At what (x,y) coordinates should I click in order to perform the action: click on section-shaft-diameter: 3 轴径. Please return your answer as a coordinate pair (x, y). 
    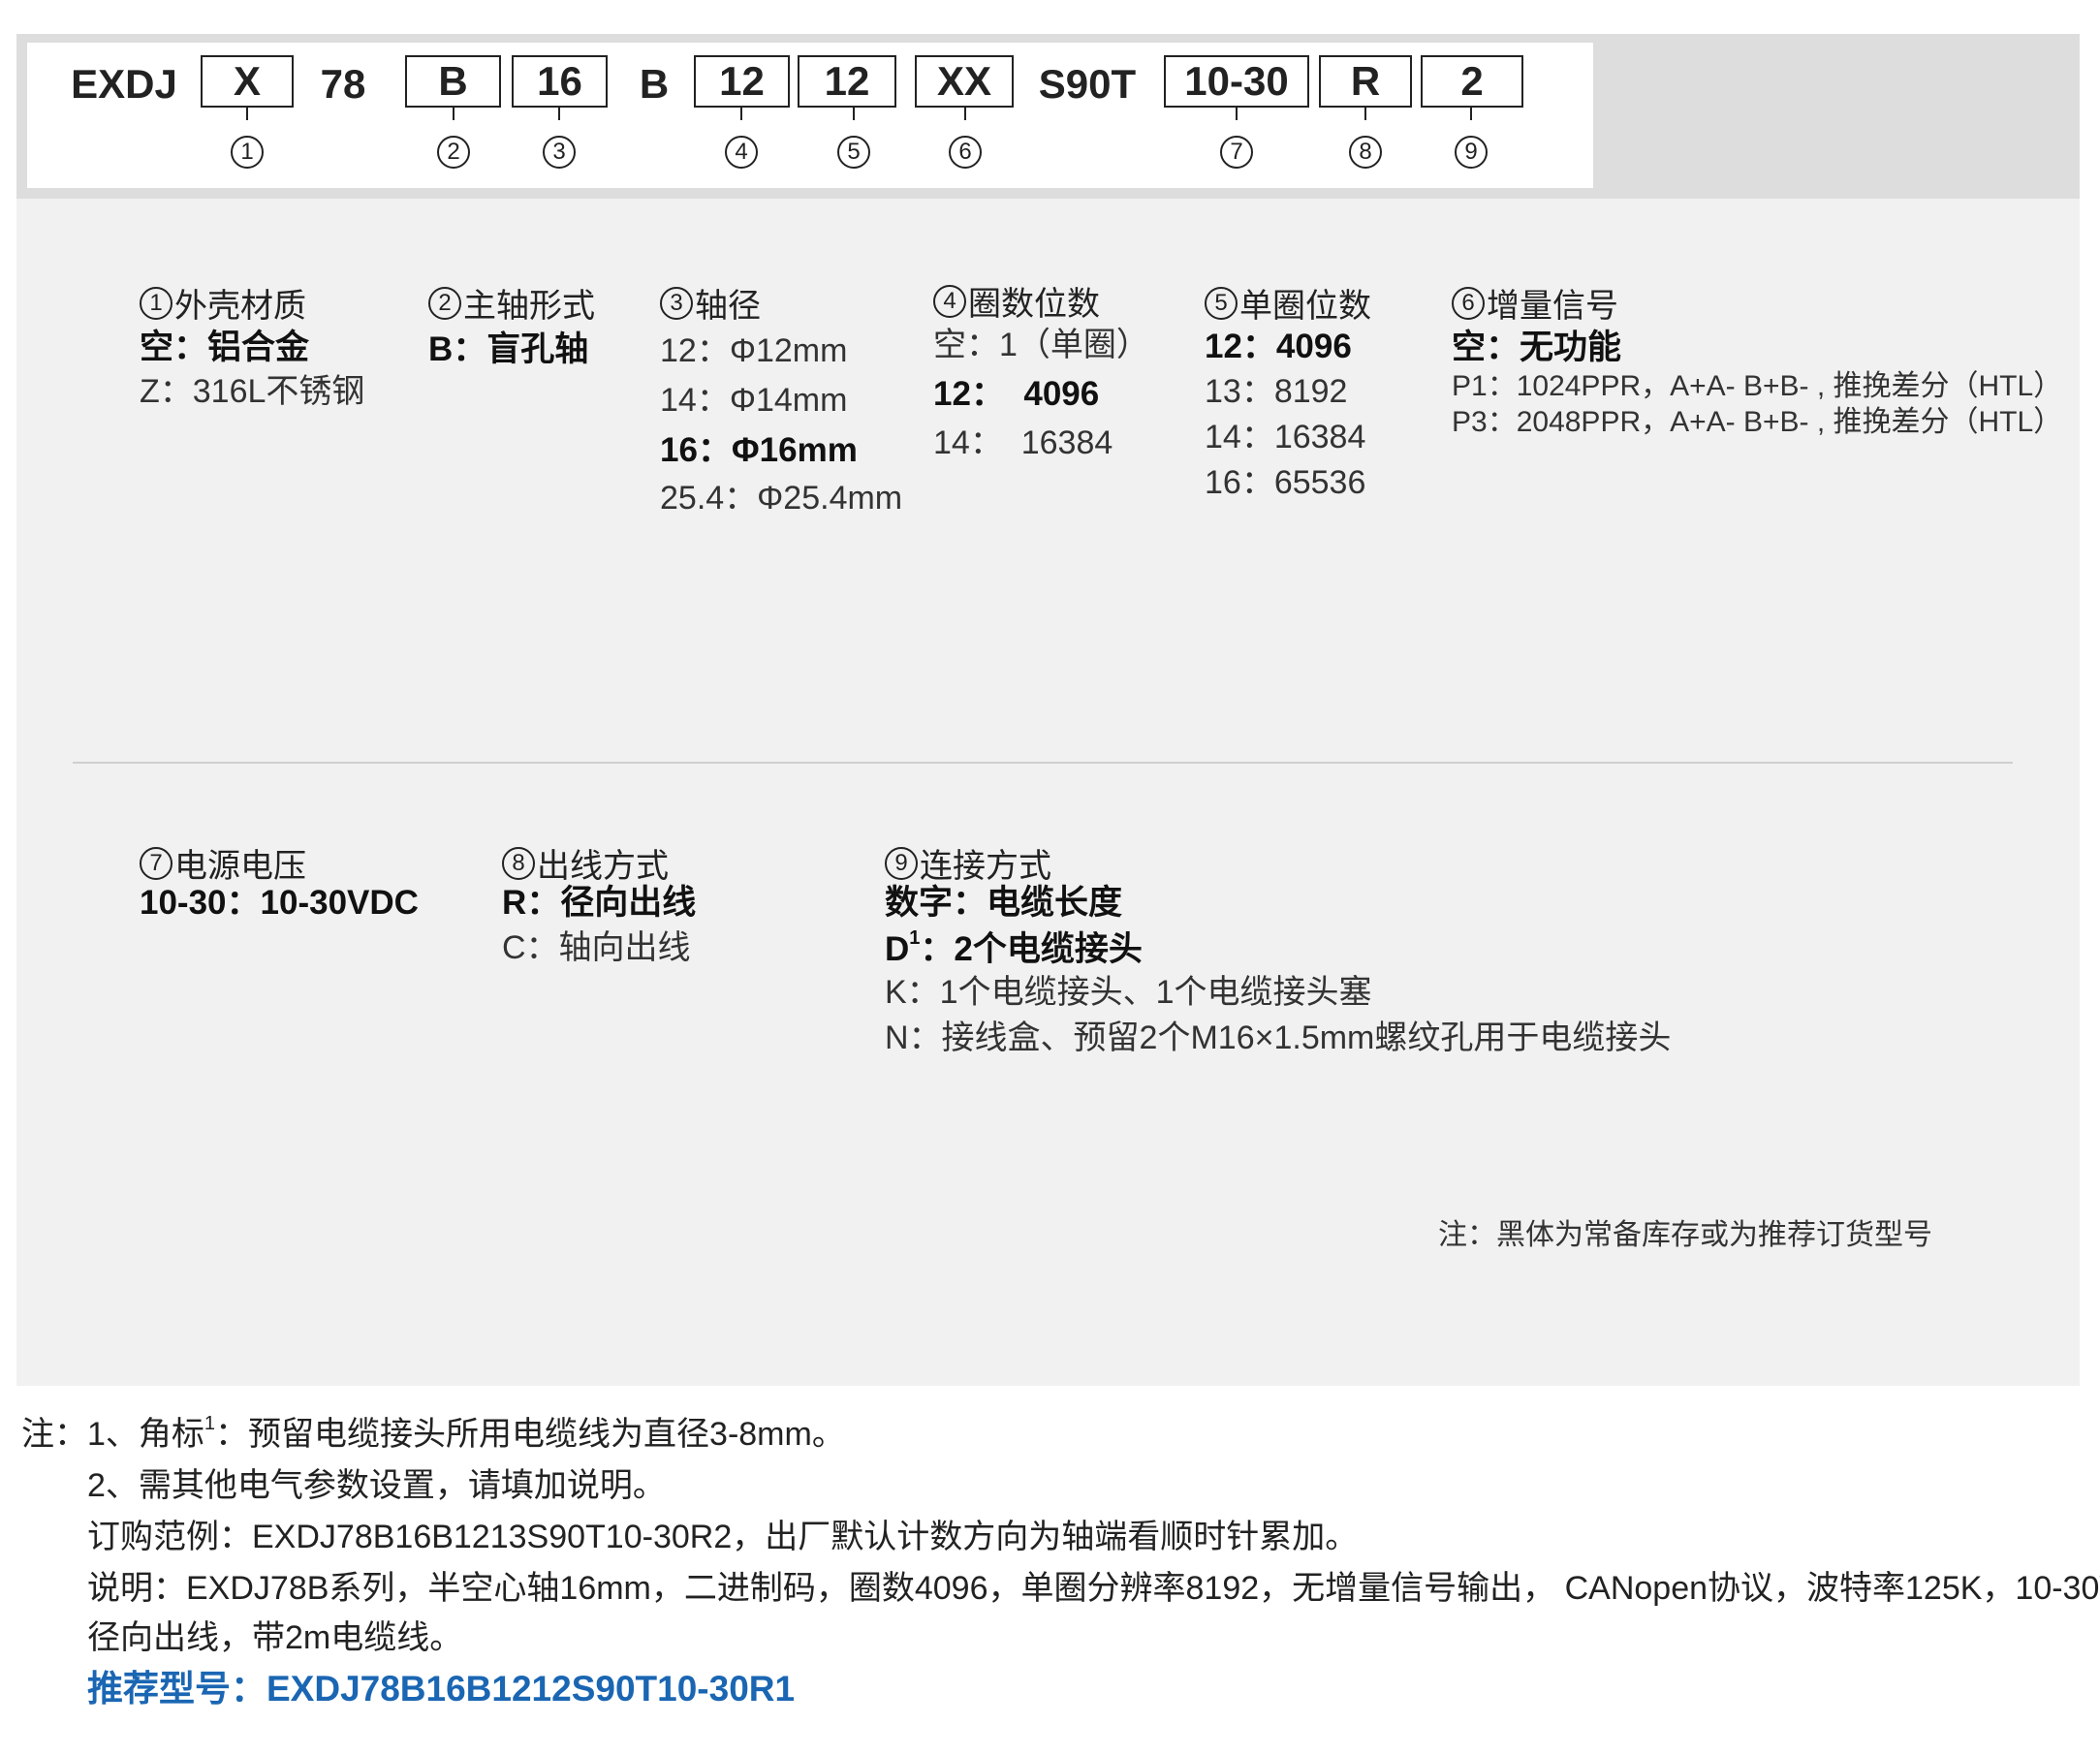
    Looking at the image, I should click on (710, 303).